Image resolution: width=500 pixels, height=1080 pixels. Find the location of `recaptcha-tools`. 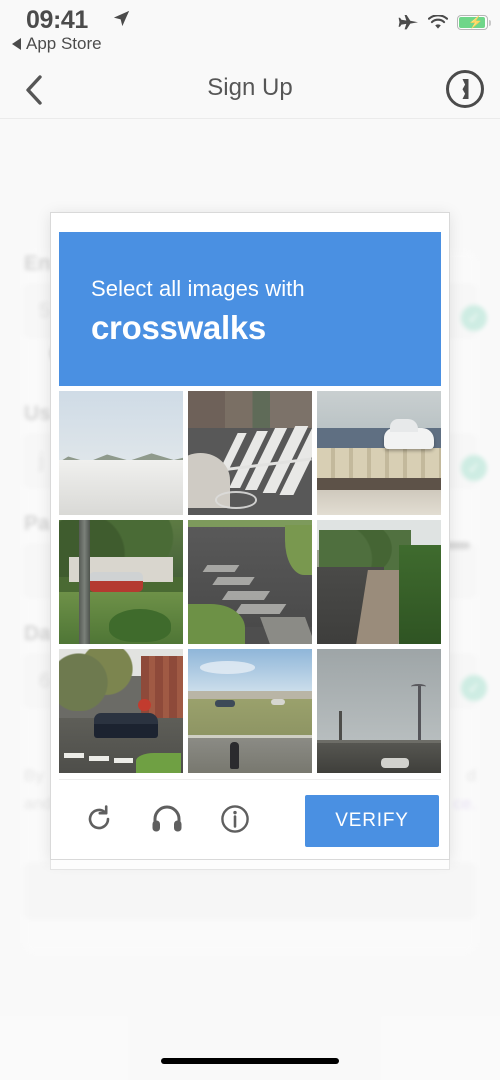

recaptcha-tools is located at coordinates (157, 819).